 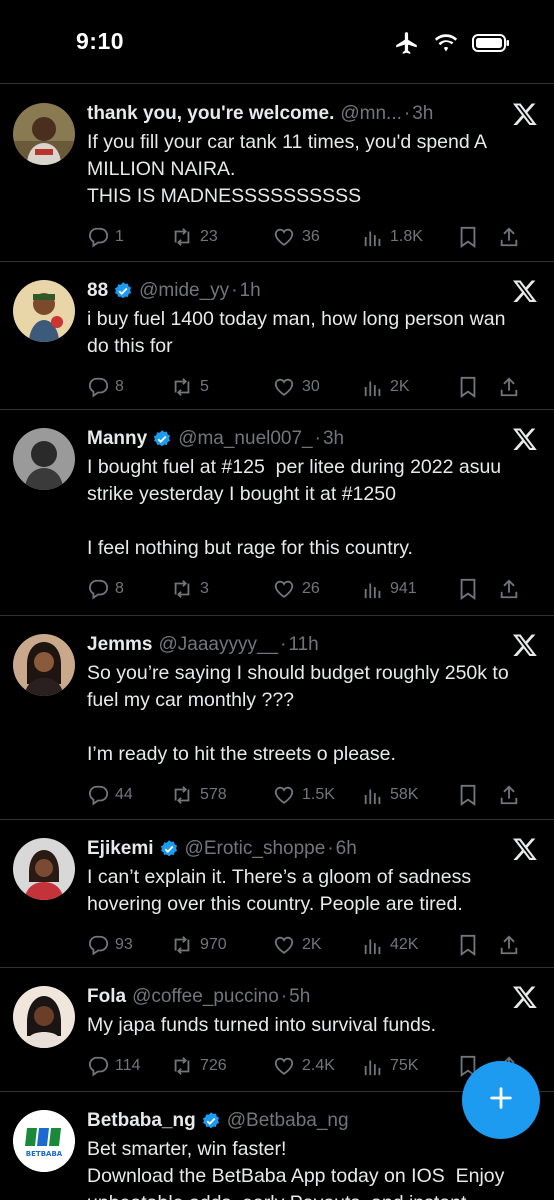 What do you see at coordinates (299, 997) in the screenshot?
I see `tweet-time: 5h` at bounding box center [299, 997].